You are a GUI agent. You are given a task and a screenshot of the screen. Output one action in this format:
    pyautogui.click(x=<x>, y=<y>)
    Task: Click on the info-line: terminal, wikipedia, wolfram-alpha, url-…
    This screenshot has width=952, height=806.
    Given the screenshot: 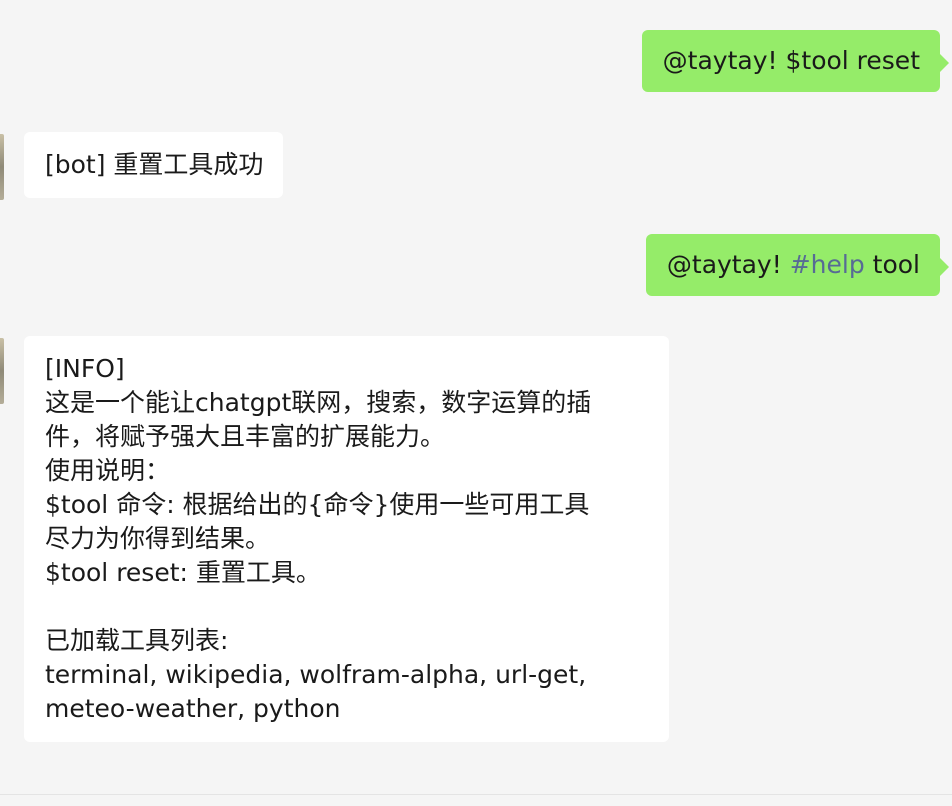 What is the action you would take?
    pyautogui.click(x=316, y=674)
    